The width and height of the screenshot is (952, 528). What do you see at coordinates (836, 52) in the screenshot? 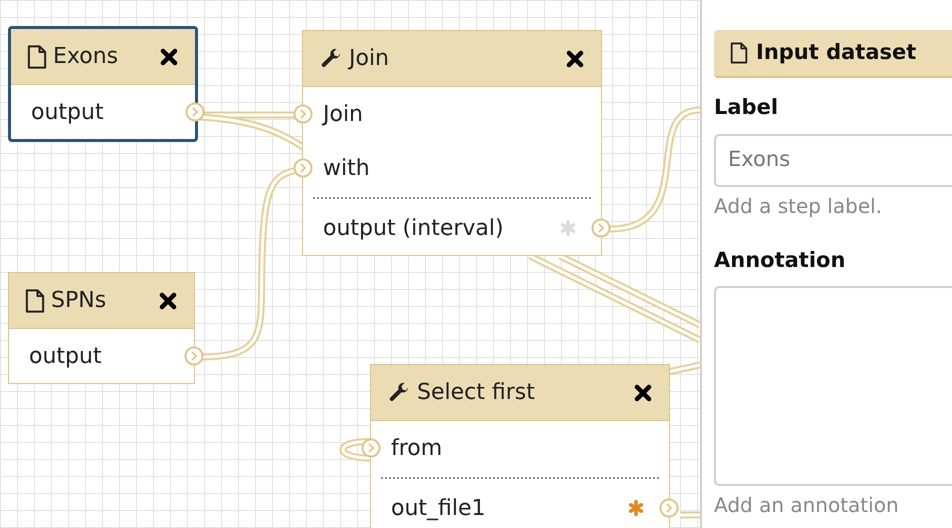
I see `panel-title: Input dataset` at bounding box center [836, 52].